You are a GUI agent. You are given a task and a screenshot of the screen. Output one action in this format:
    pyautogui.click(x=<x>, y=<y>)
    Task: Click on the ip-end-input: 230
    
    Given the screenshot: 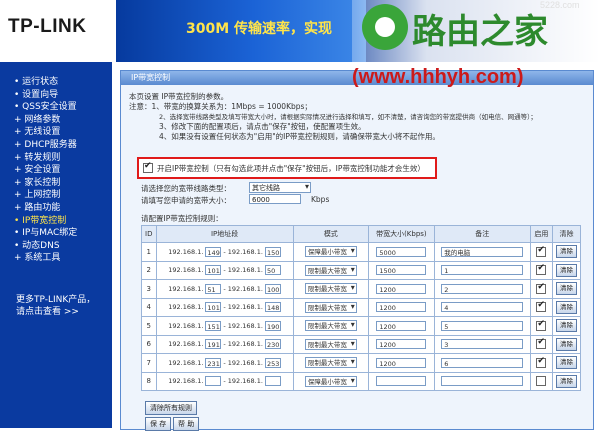 What is the action you would take?
    pyautogui.click(x=272, y=344)
    